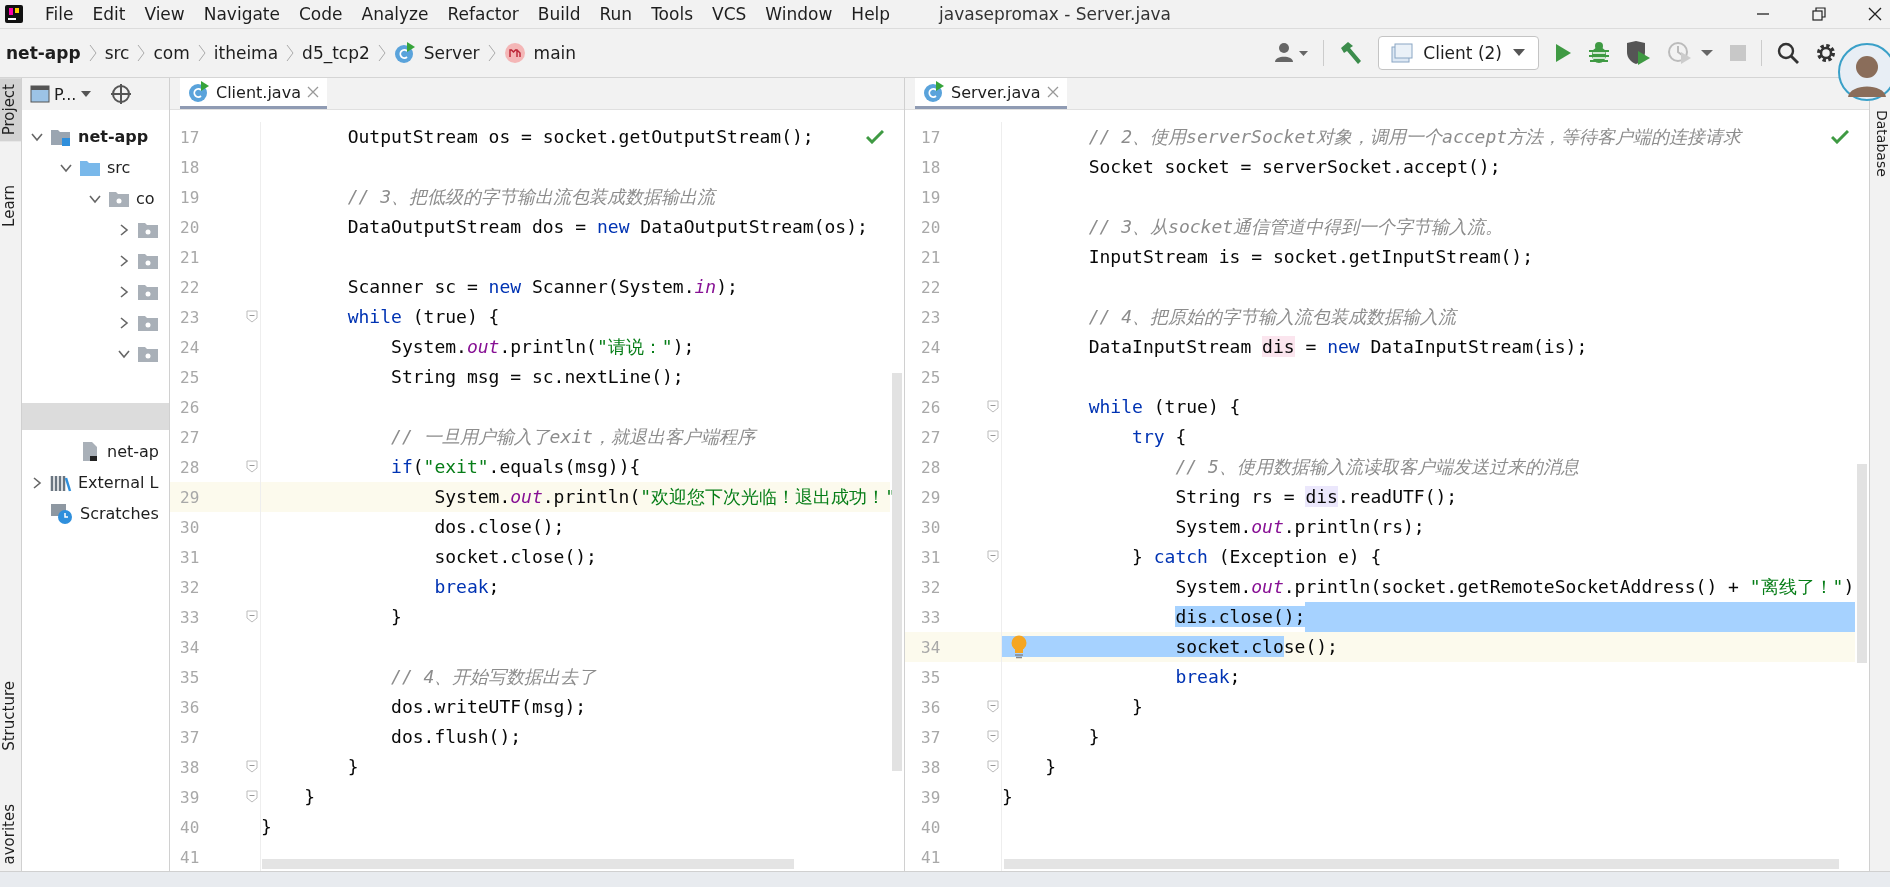 The image size is (1890, 887). Describe the element at coordinates (119, 167) in the screenshot. I see `tree-item: src` at that location.